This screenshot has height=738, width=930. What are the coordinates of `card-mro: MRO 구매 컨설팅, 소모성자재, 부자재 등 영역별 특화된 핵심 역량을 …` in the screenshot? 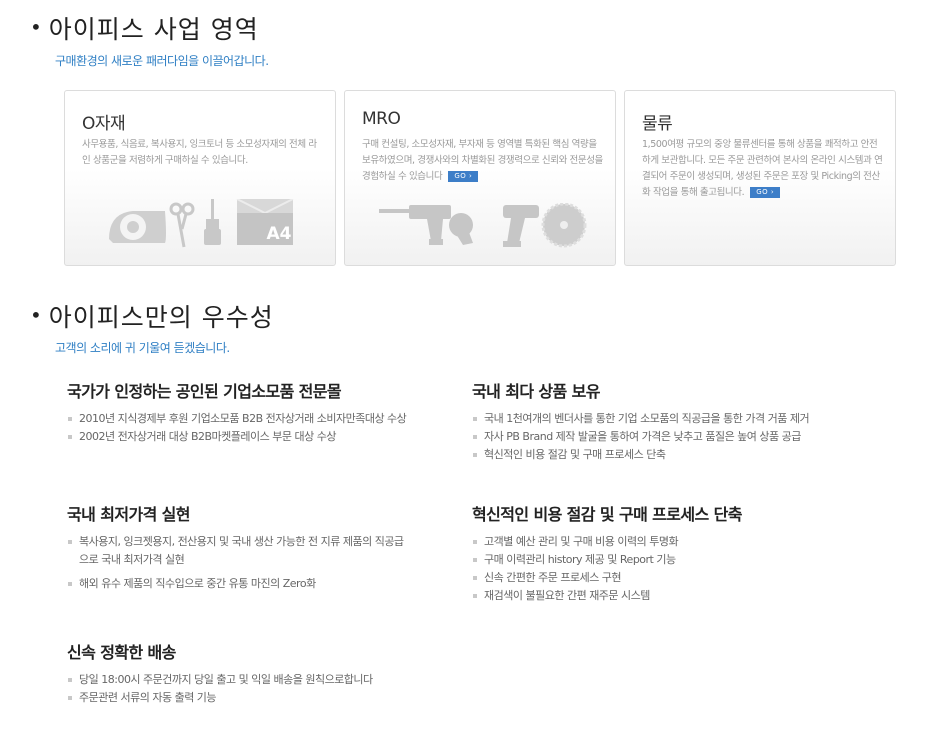 It's located at (480, 178).